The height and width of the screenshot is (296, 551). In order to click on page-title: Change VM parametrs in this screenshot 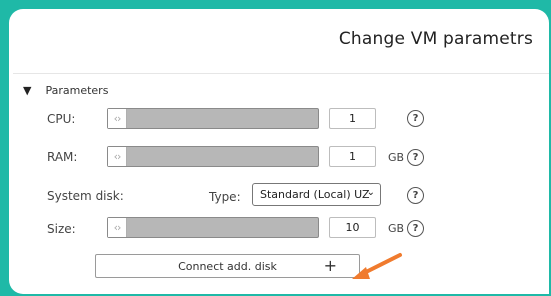, I will do `click(435, 39)`.